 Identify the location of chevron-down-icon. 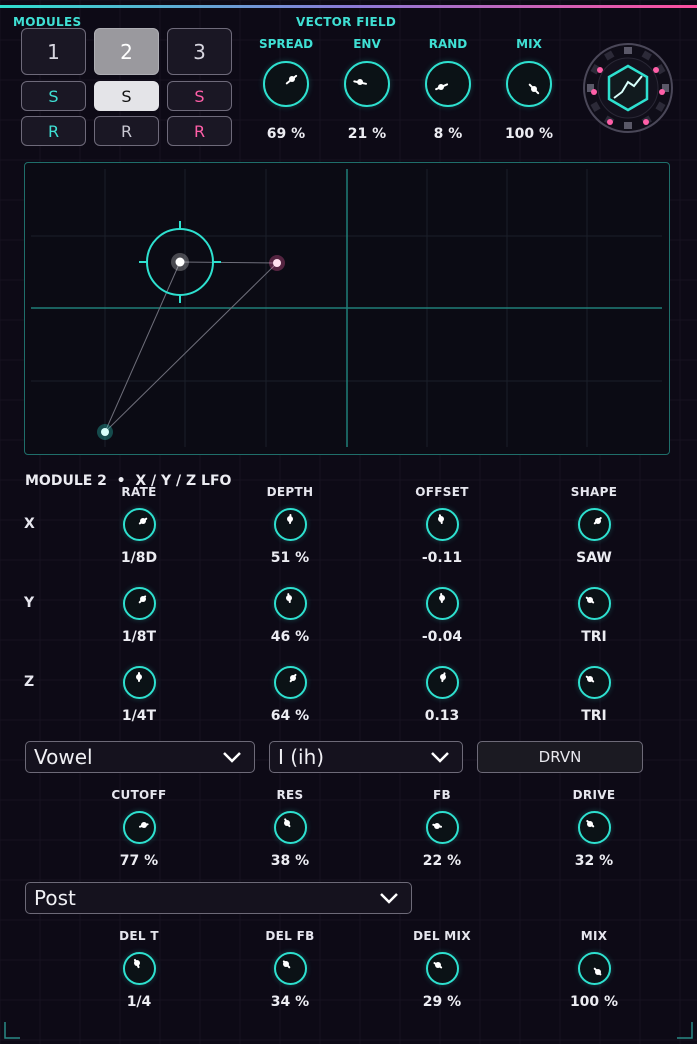
(440, 757).